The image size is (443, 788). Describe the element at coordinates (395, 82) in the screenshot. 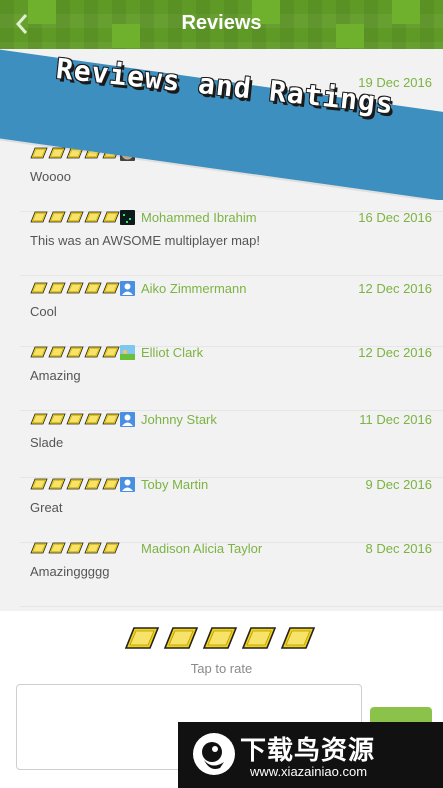

I see `review-date: 19 Dec 2016` at that location.